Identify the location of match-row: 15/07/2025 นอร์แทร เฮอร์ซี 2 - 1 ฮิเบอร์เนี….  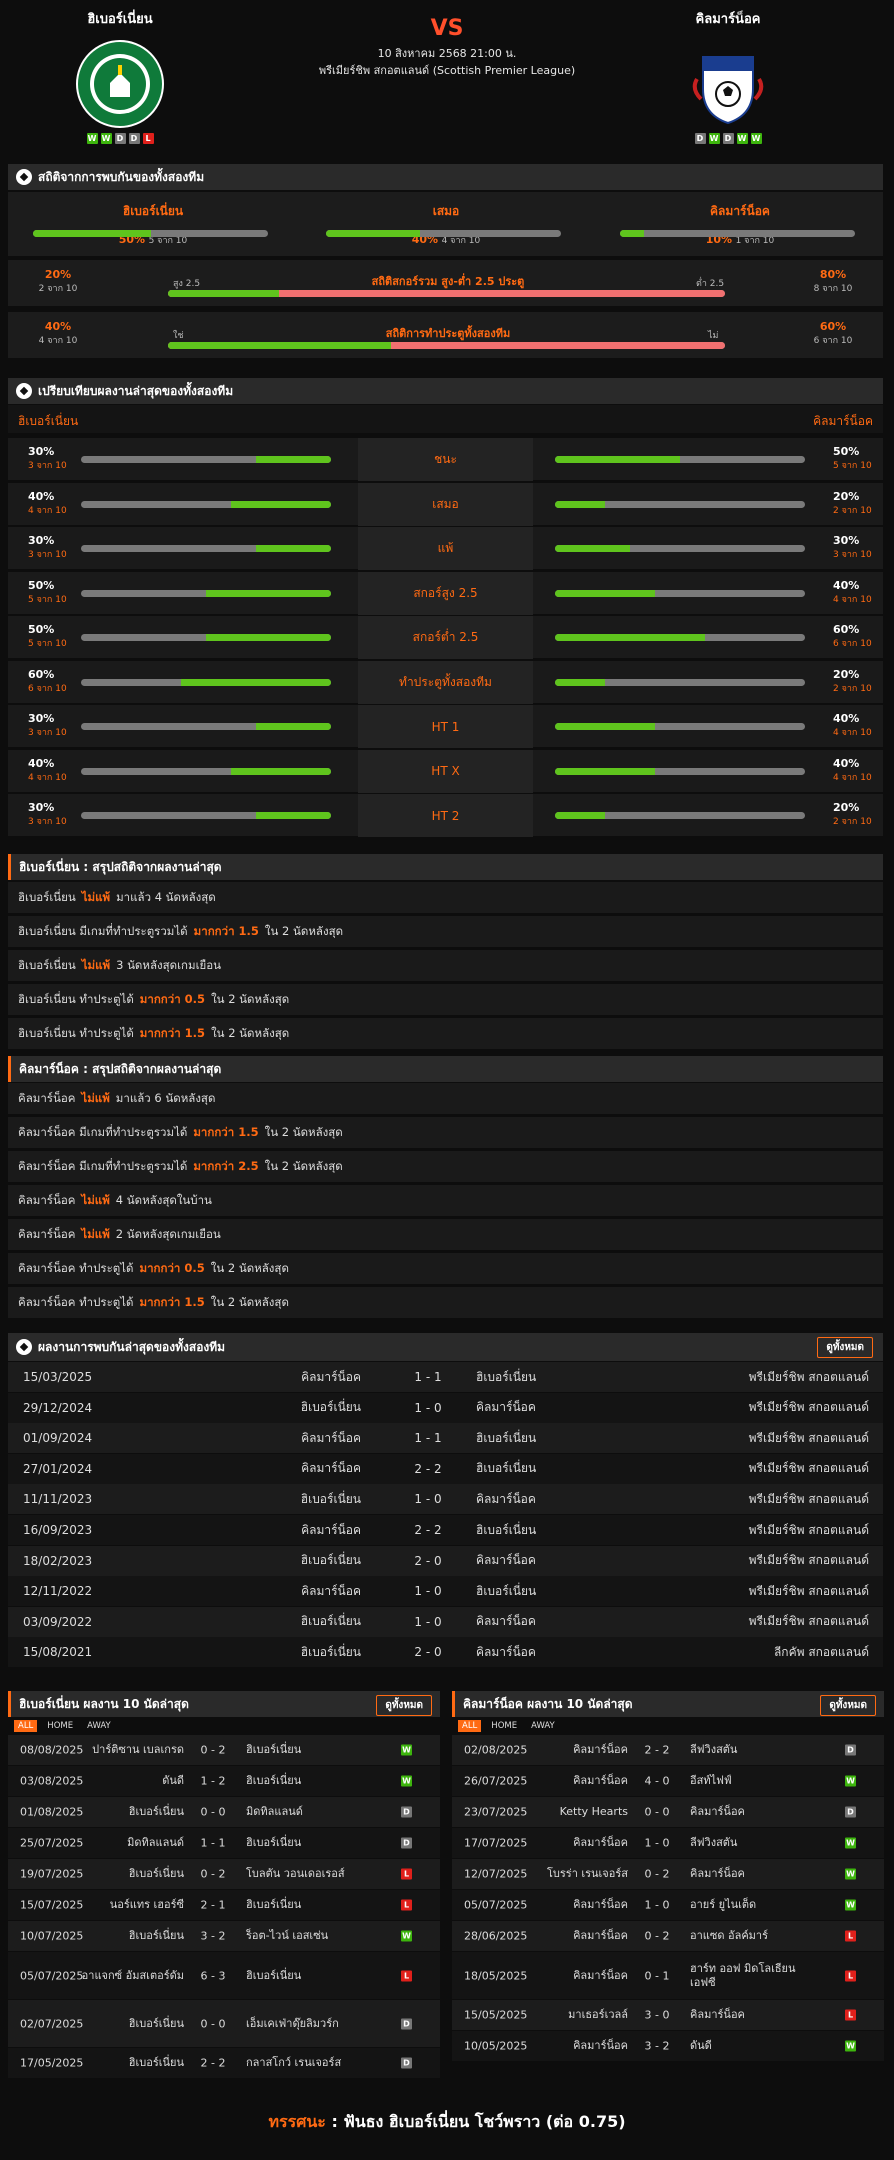
(224, 1905).